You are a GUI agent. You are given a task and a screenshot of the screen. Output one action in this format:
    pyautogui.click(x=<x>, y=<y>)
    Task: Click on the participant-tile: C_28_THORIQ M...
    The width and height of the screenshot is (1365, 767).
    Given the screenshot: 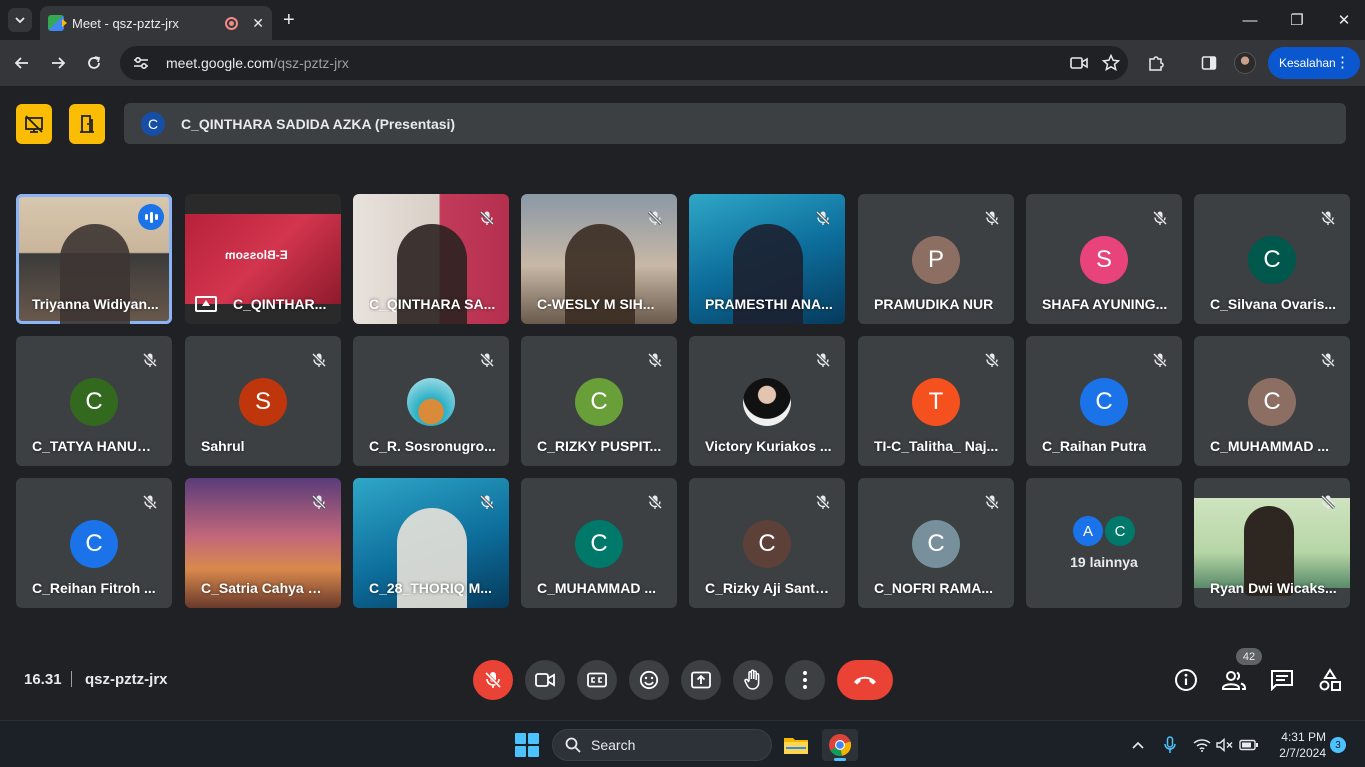 What is the action you would take?
    pyautogui.click(x=431, y=543)
    